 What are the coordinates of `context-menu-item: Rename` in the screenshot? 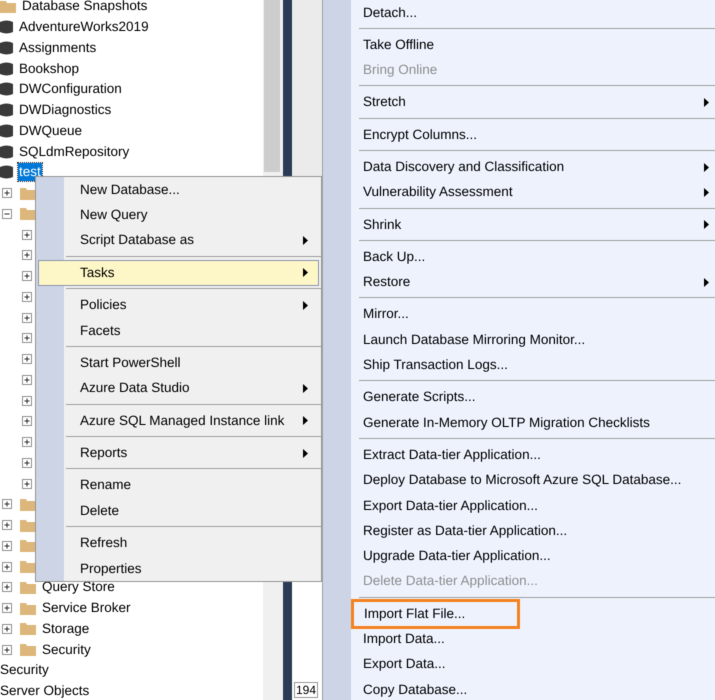 It's located at (178, 485).